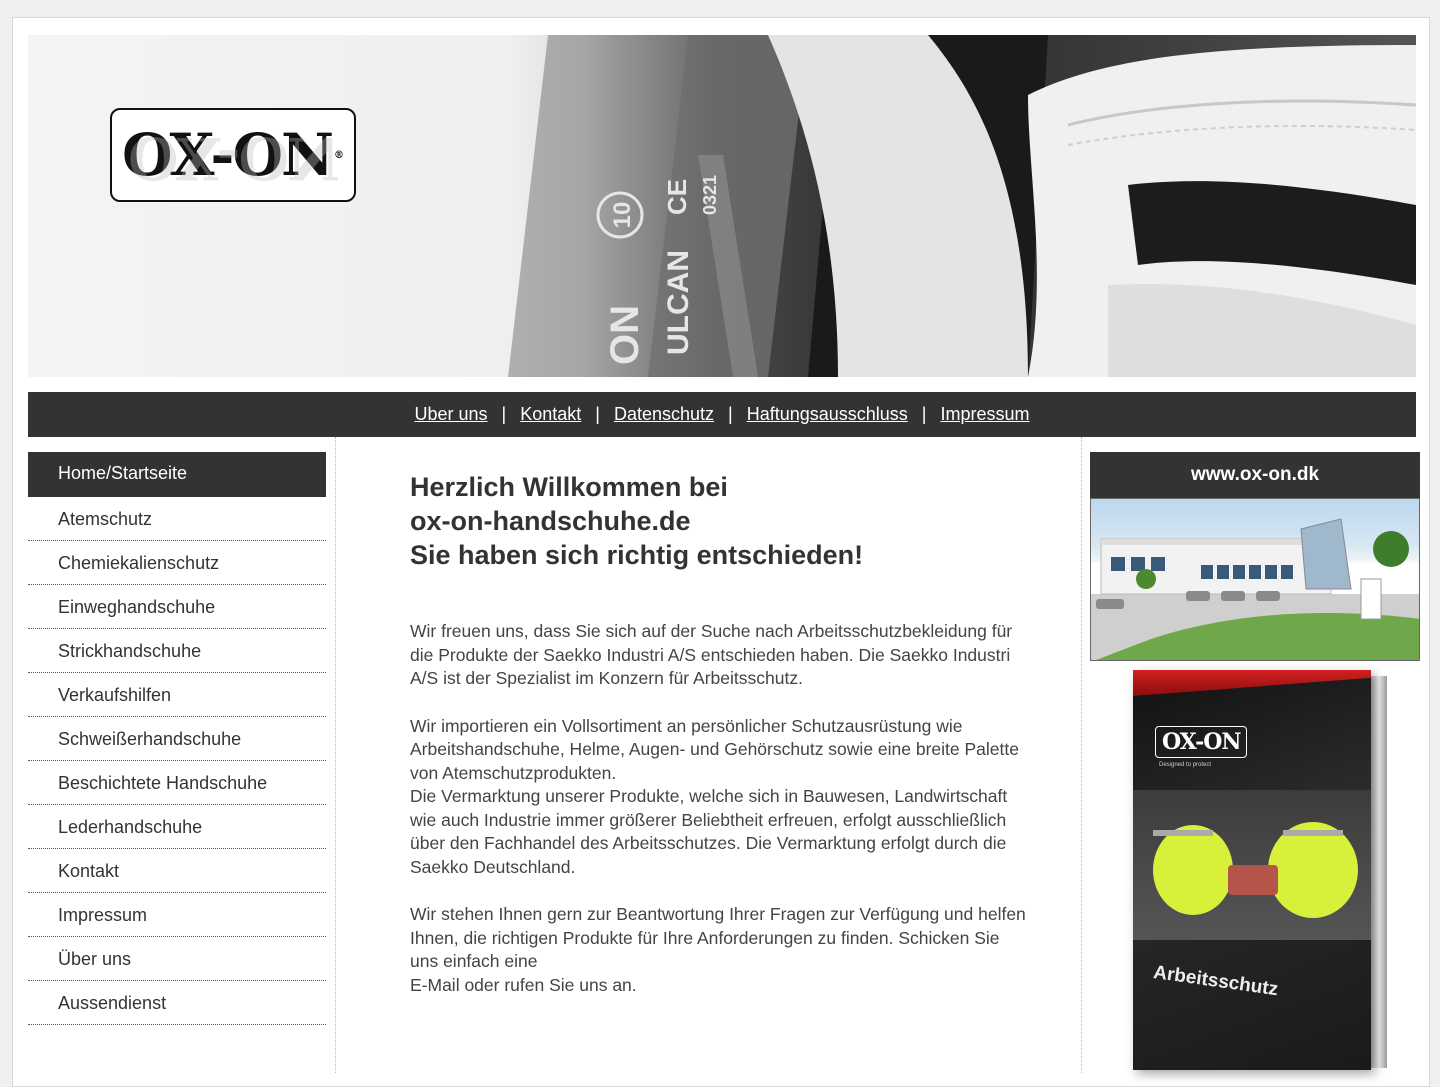 The image size is (1440, 1087). What do you see at coordinates (177, 783) in the screenshot?
I see `sidebar-item-beschichtete-handschuhe: Beschichtete Handschuhe` at bounding box center [177, 783].